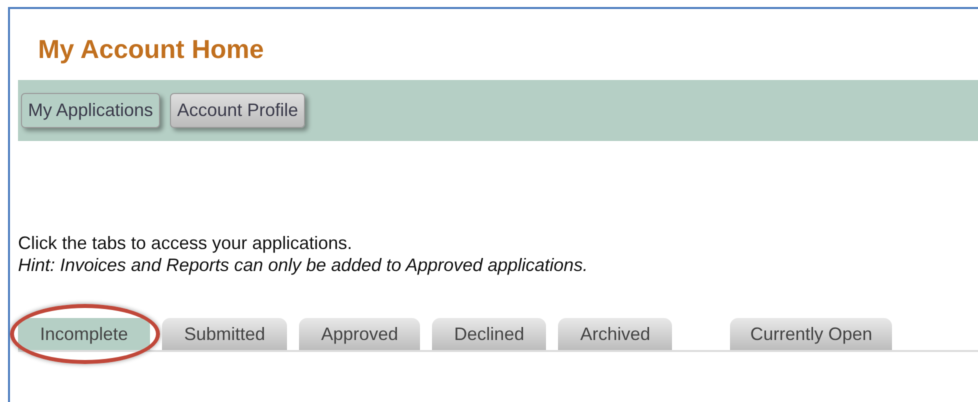  Describe the element at coordinates (811, 334) in the screenshot. I see `tab: Currently Open` at that location.